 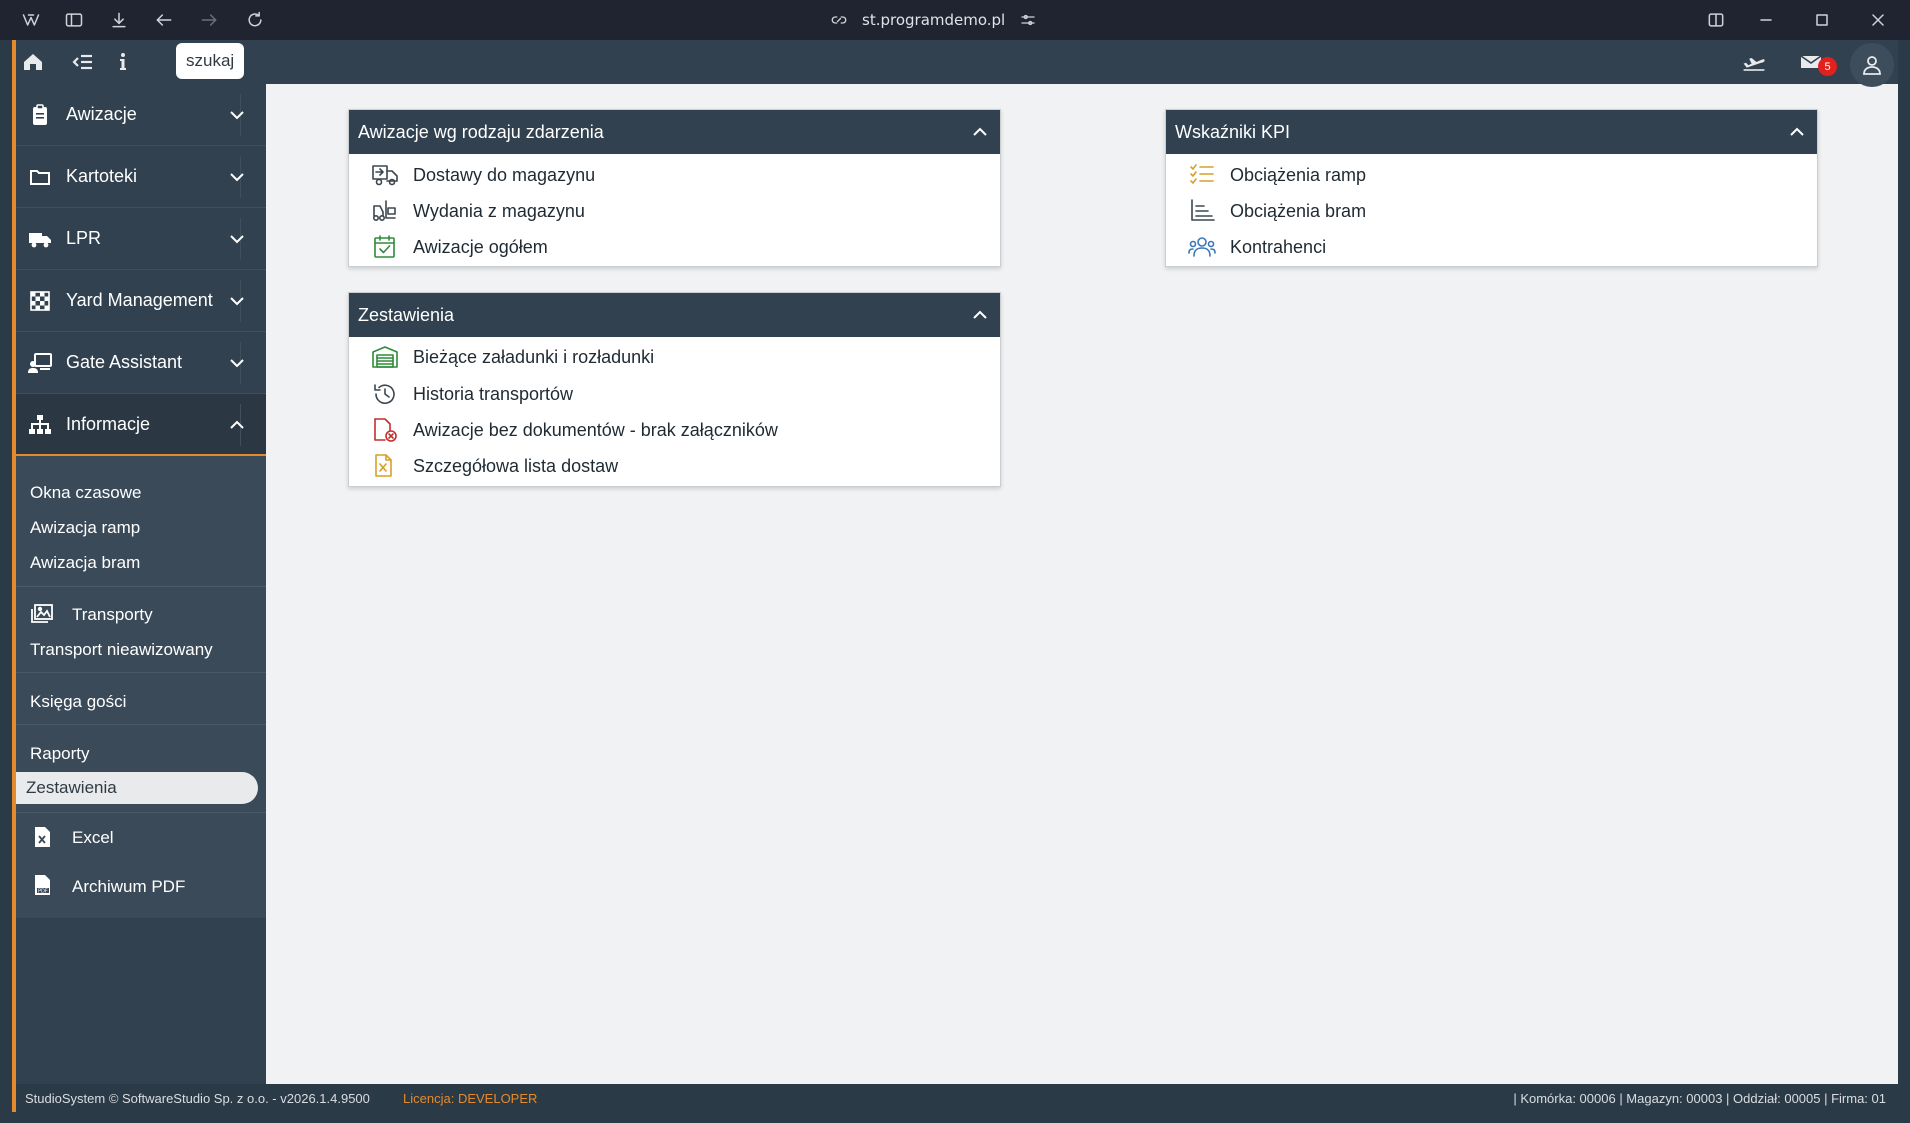 I want to click on user-avatar, so click(x=1872, y=65).